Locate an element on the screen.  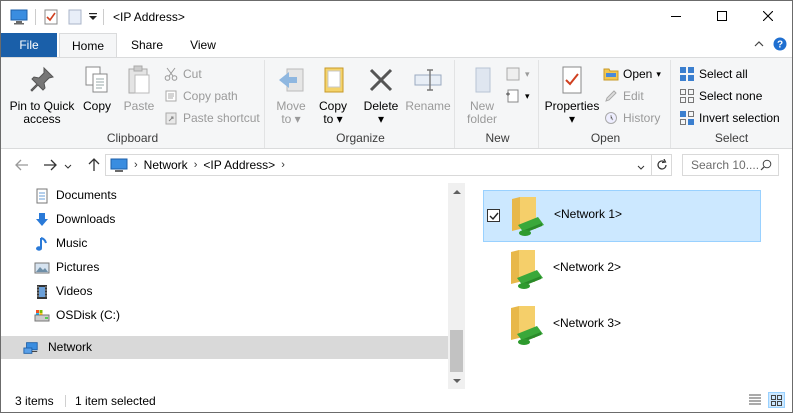
network-icon is located at coordinates (31, 348).